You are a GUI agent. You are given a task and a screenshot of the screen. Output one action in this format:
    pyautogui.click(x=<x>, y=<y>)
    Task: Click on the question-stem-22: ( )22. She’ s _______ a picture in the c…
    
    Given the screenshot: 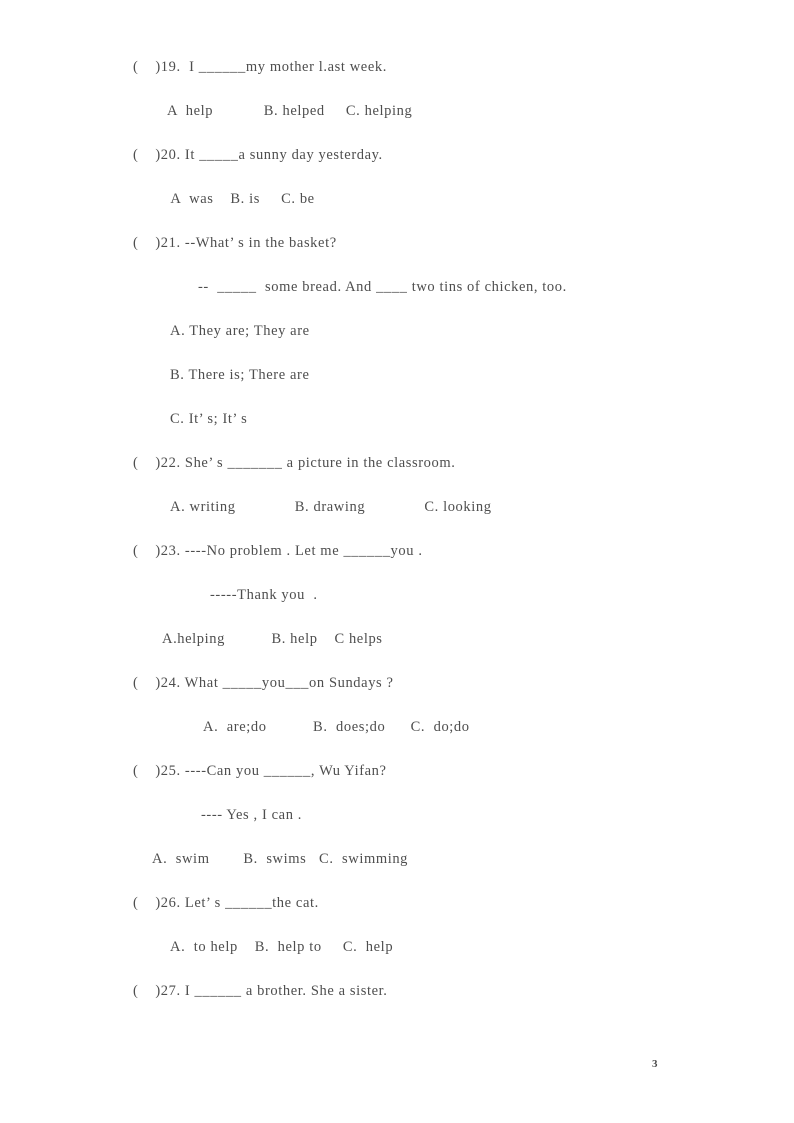 What is the action you would take?
    pyautogui.click(x=294, y=463)
    